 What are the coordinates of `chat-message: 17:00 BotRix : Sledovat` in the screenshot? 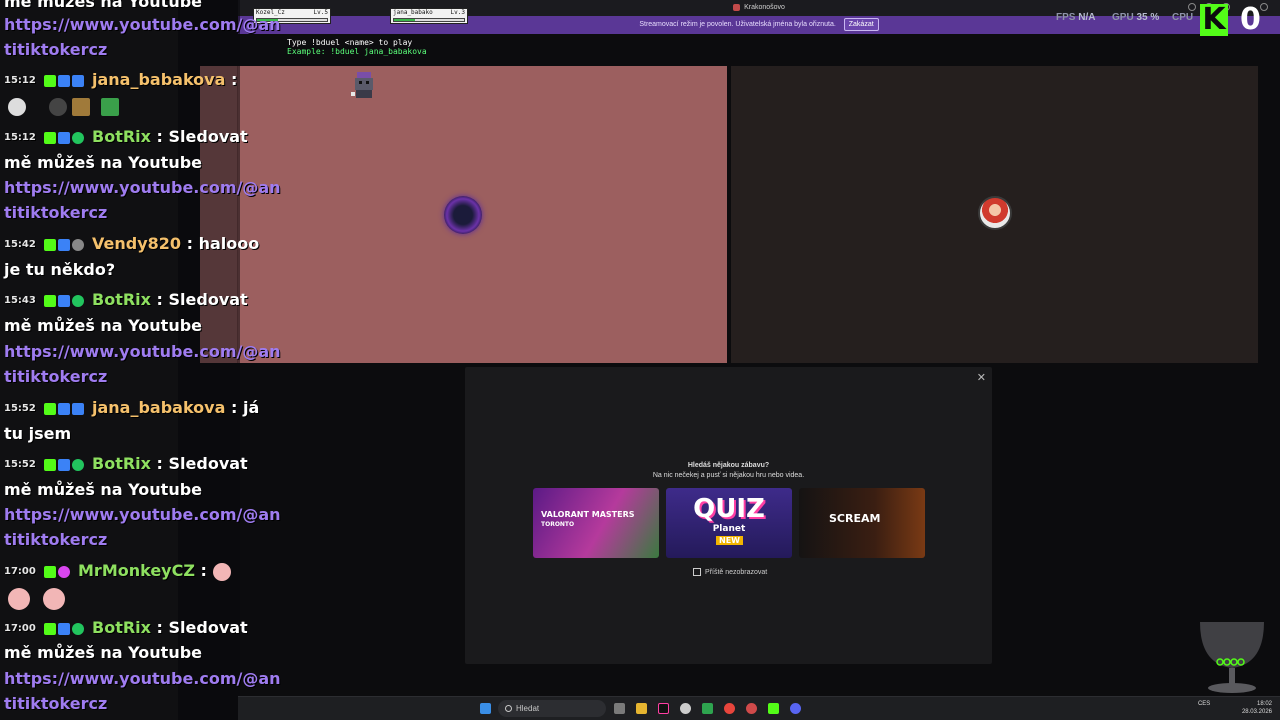 It's located at (126, 628).